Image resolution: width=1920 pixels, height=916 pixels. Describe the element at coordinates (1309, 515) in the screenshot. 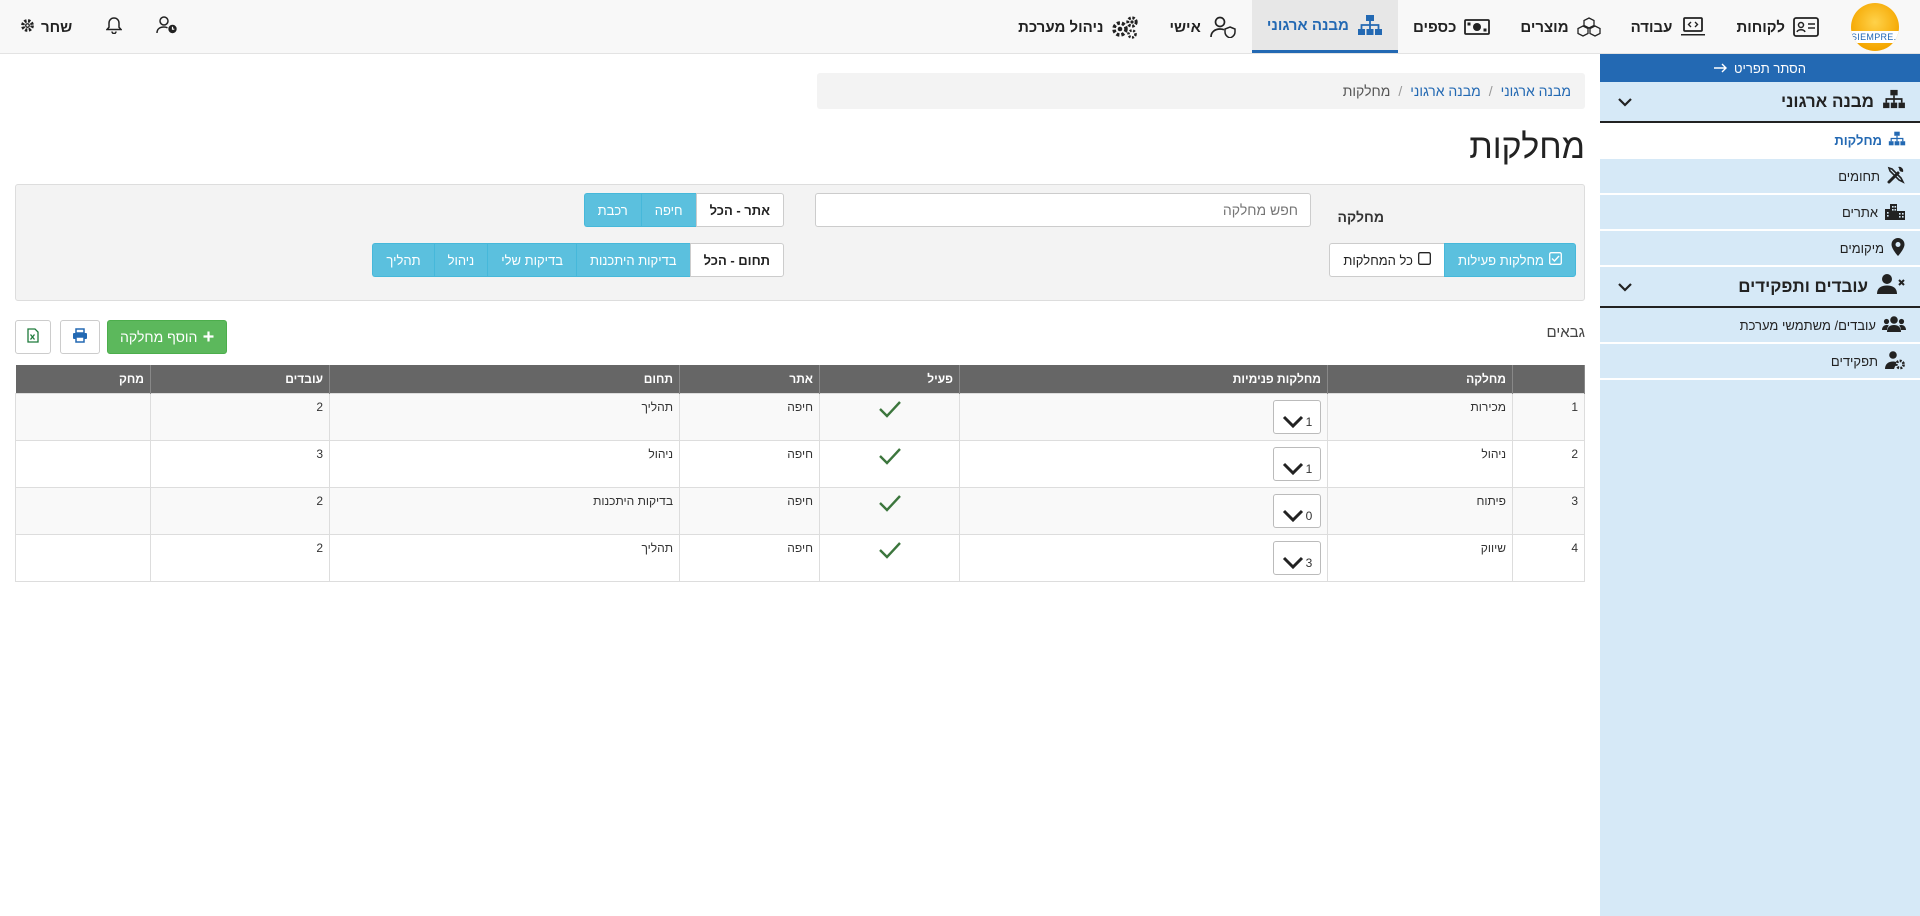

I see `inner-count: 0` at that location.